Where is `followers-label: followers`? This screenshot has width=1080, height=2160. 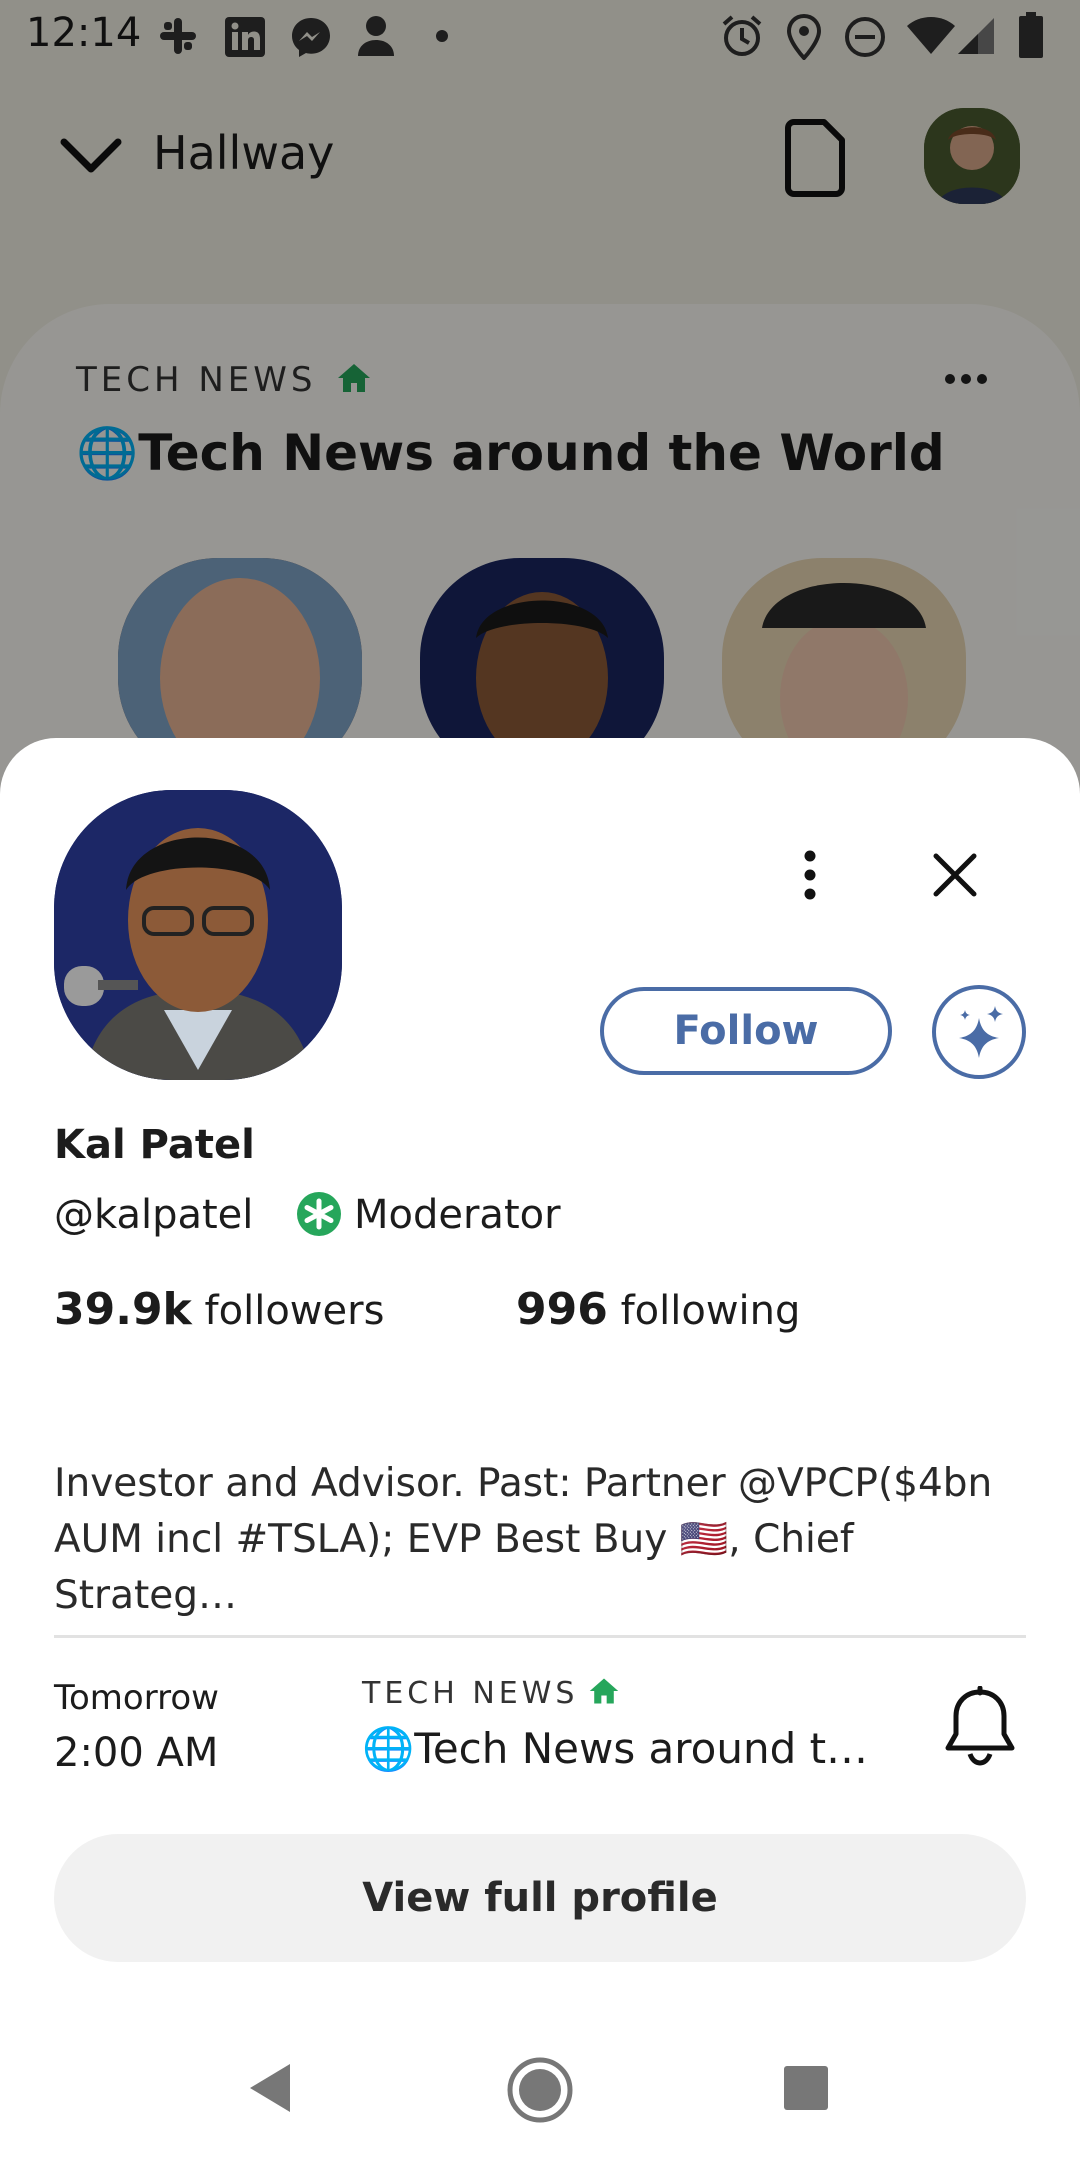
followers-label: followers is located at coordinates (294, 1311).